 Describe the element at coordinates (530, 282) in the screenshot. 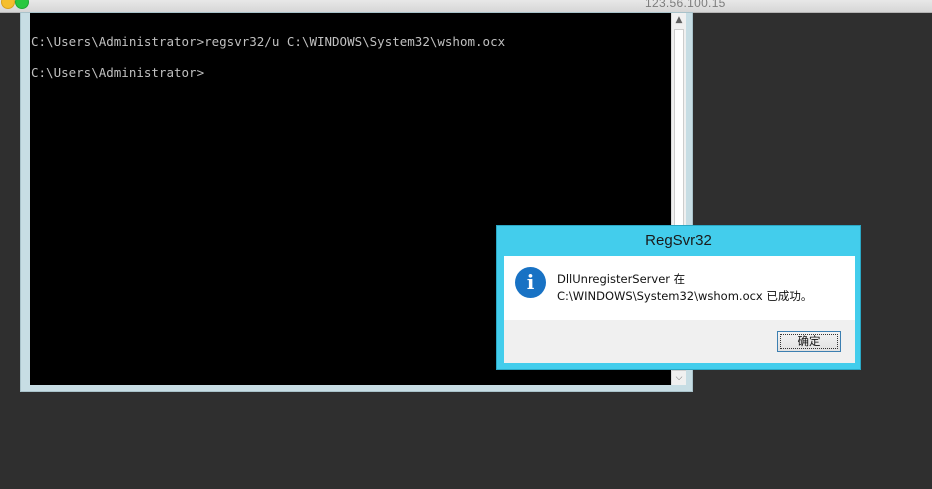

I see `info-icon: i` at that location.